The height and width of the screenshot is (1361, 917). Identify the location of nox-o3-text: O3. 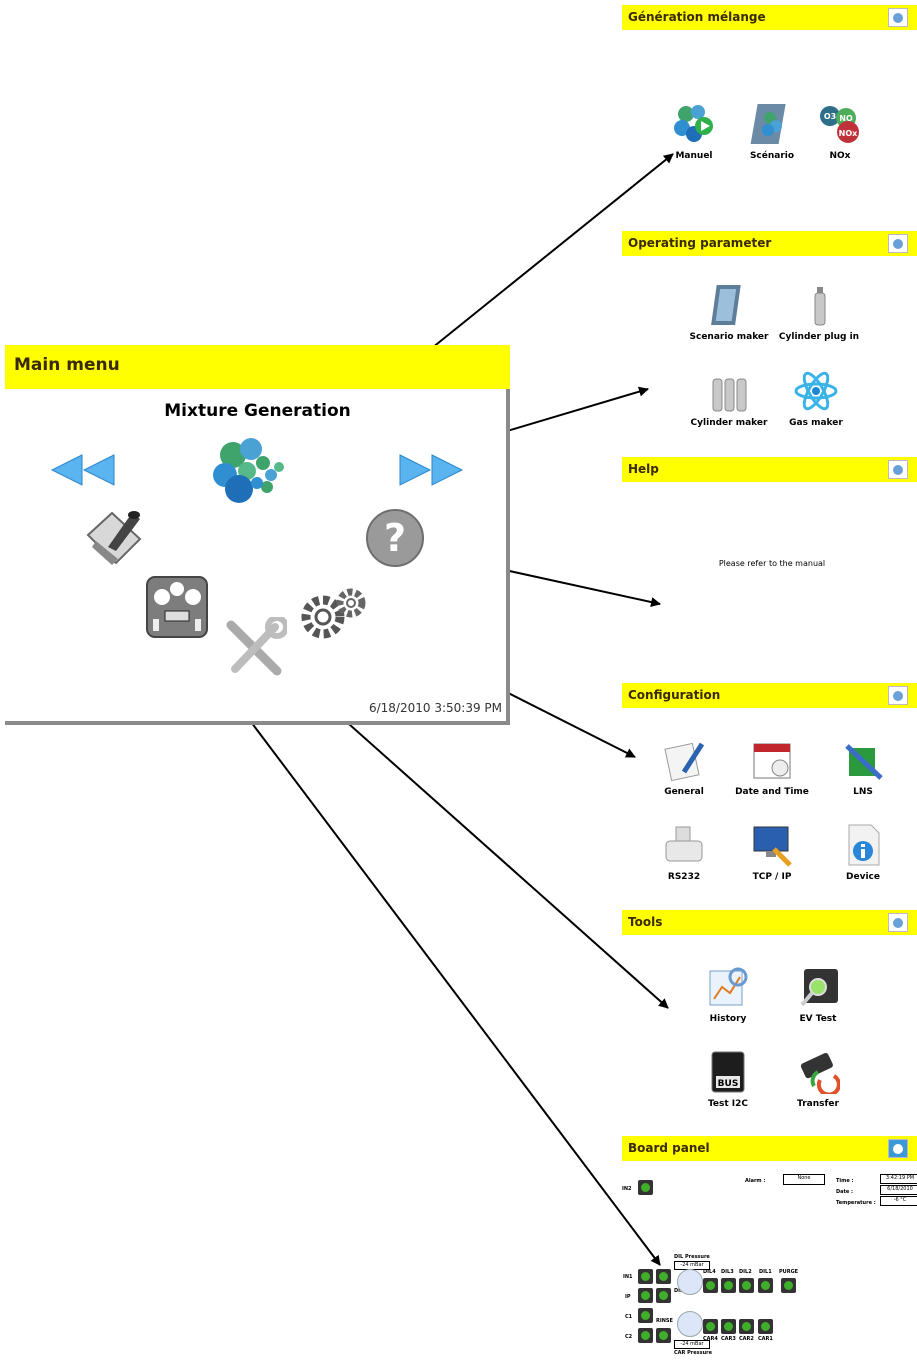
(830, 116).